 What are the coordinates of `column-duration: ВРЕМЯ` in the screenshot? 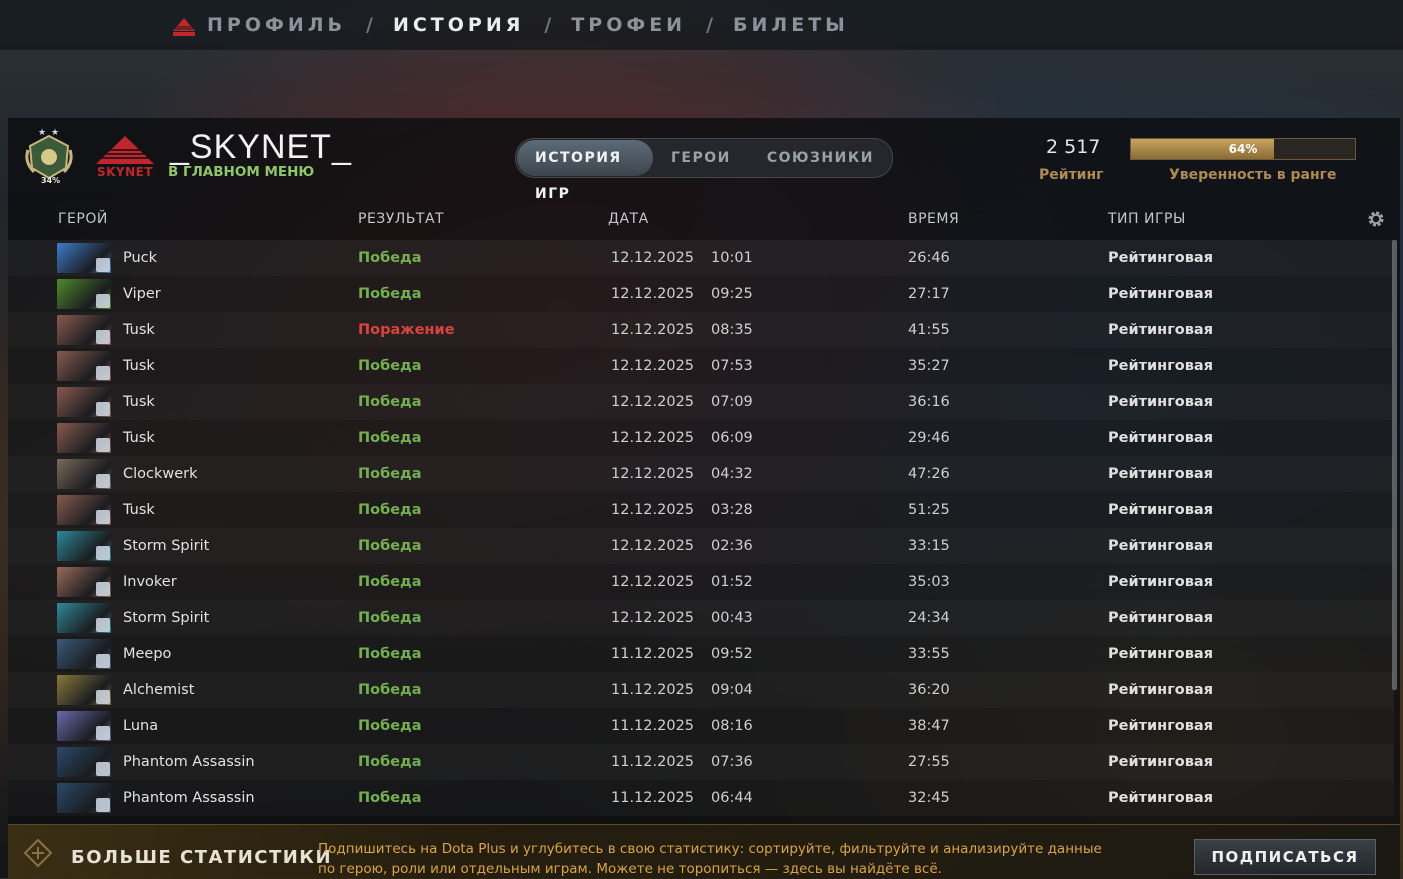 It's located at (933, 219).